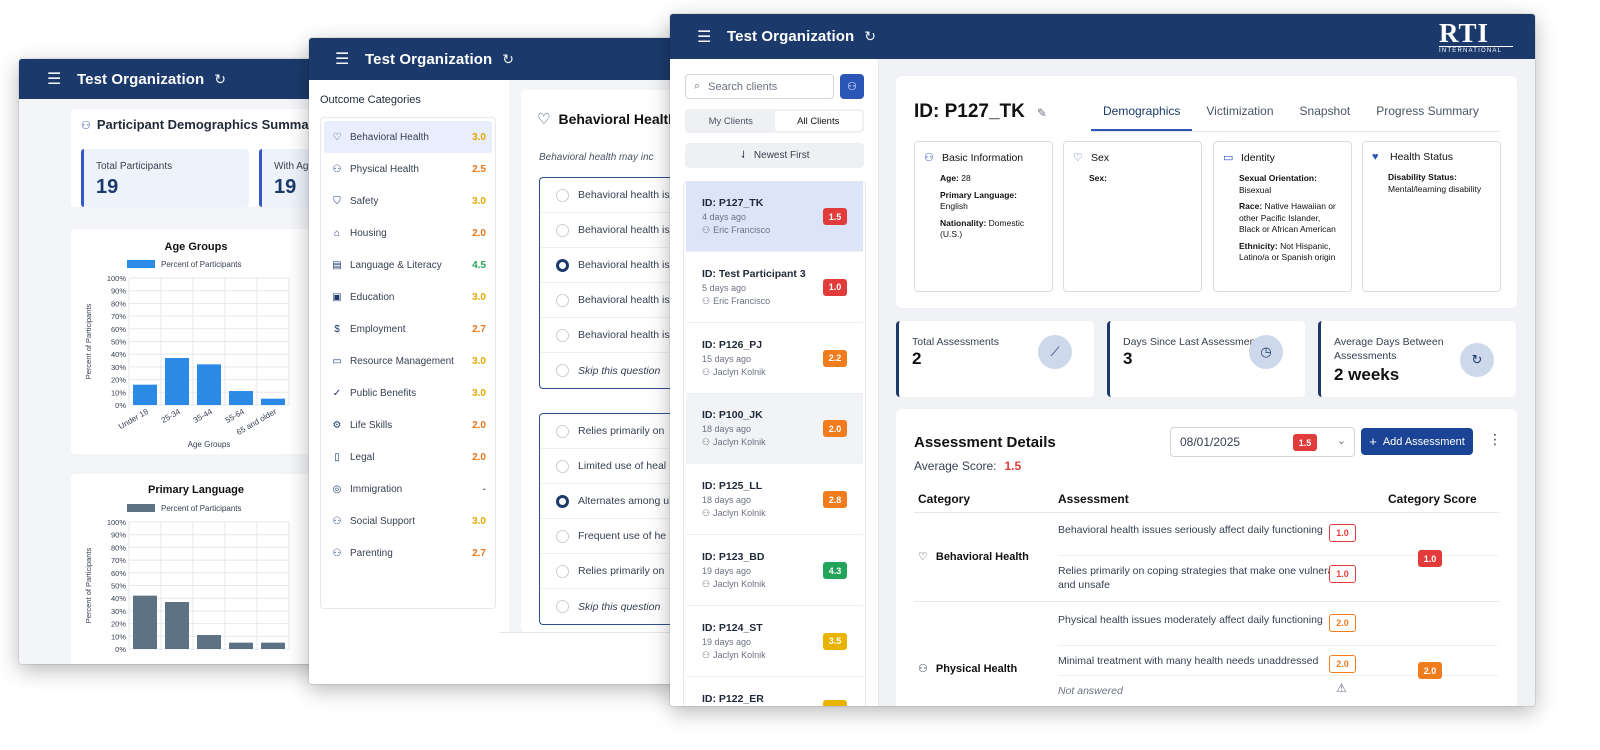 The image size is (1600, 750). What do you see at coordinates (141, 264) in the screenshot?
I see `legend-swatch` at bounding box center [141, 264].